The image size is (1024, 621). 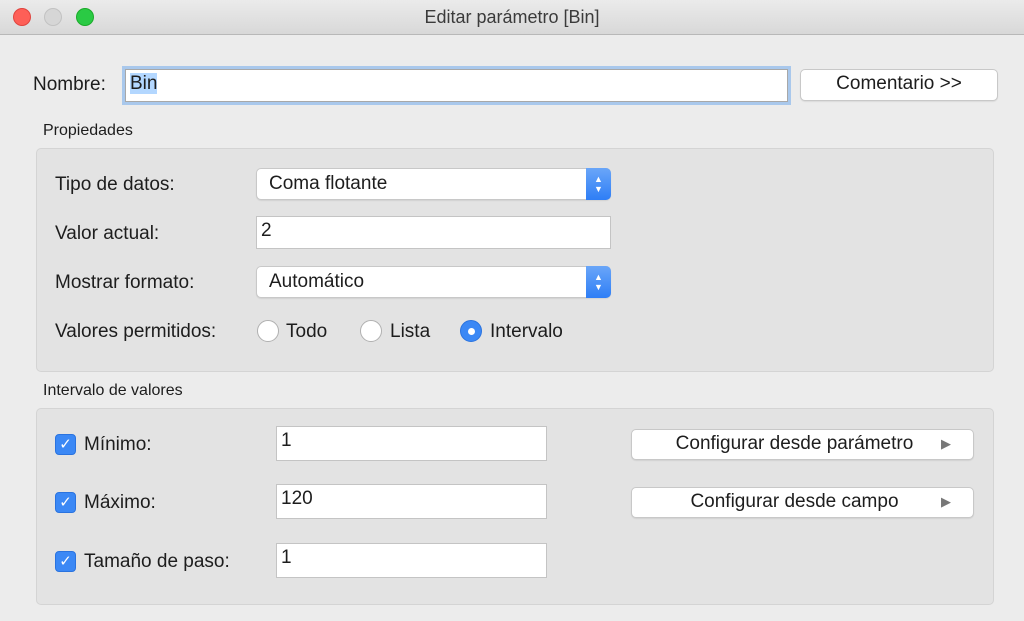 What do you see at coordinates (471, 331) in the screenshot?
I see `radio-range` at bounding box center [471, 331].